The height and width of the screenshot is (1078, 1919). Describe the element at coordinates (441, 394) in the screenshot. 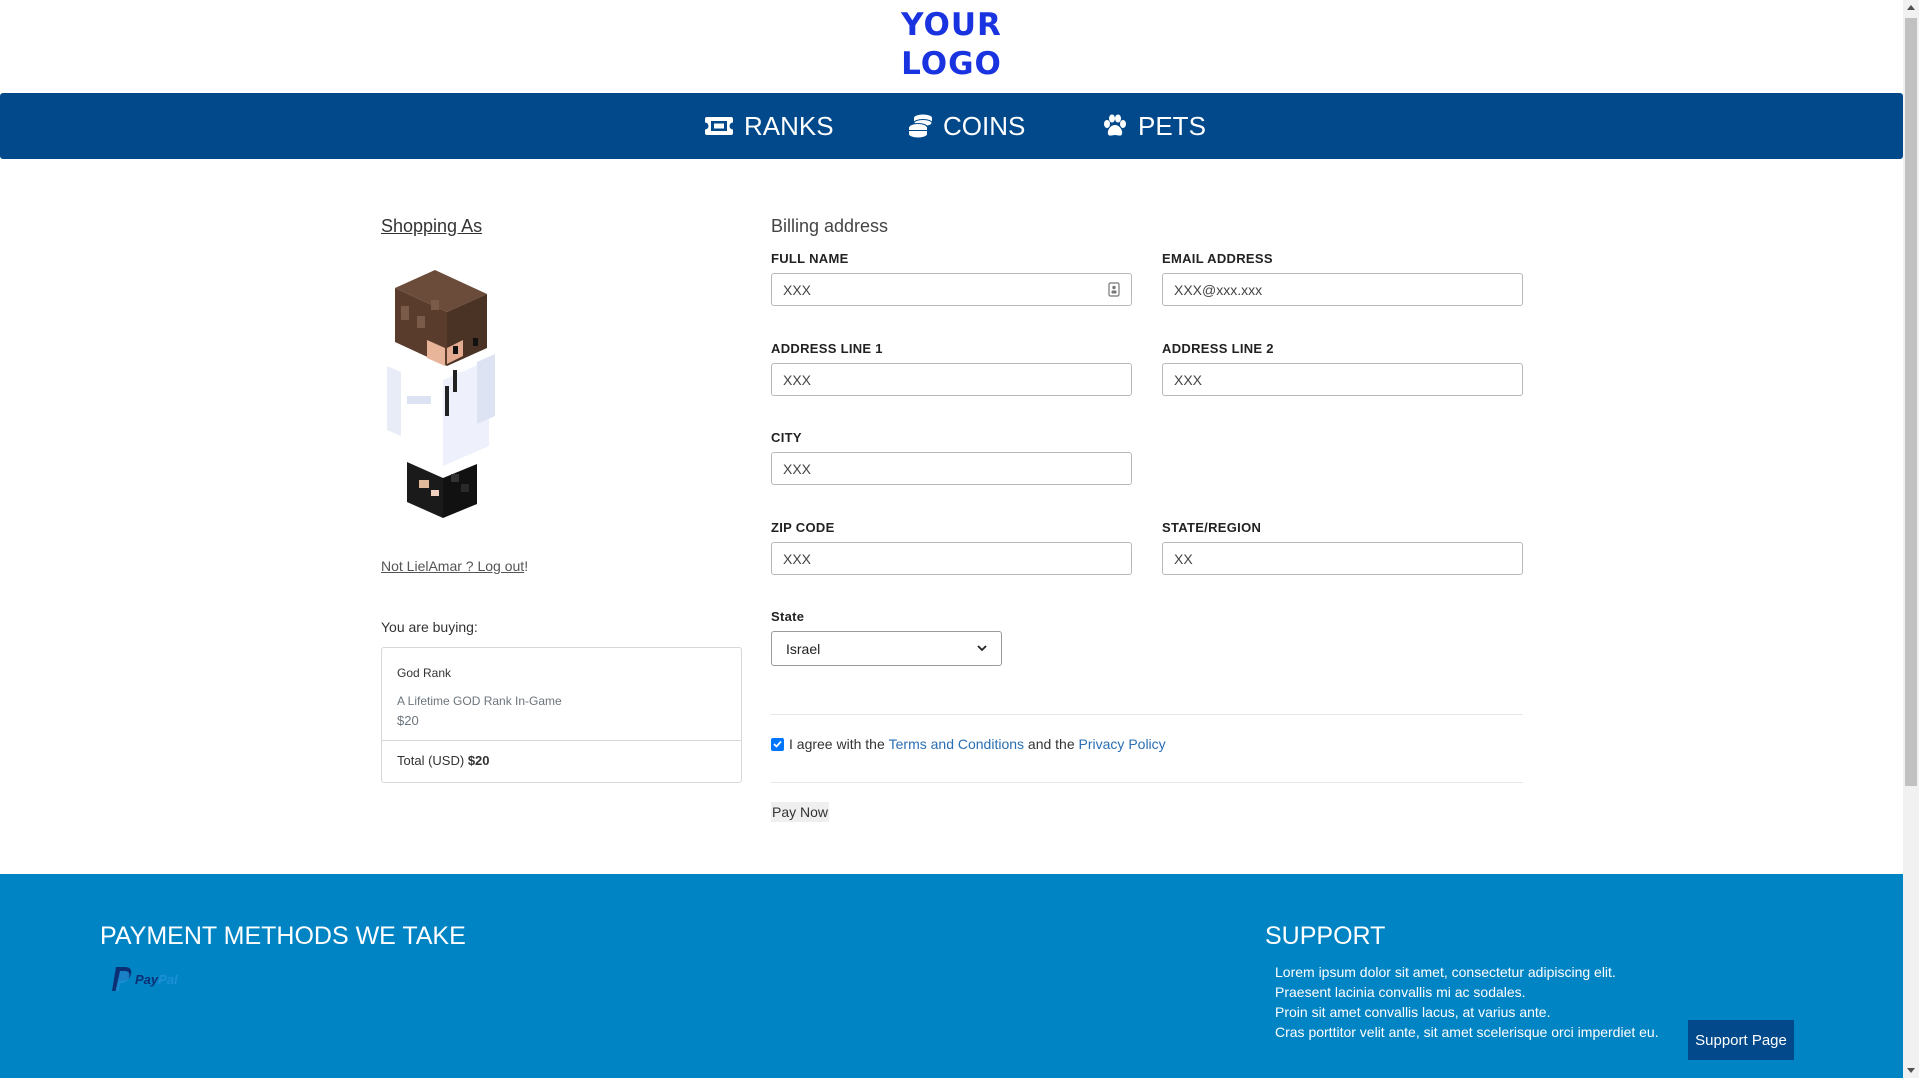

I see `player-skin-image` at that location.